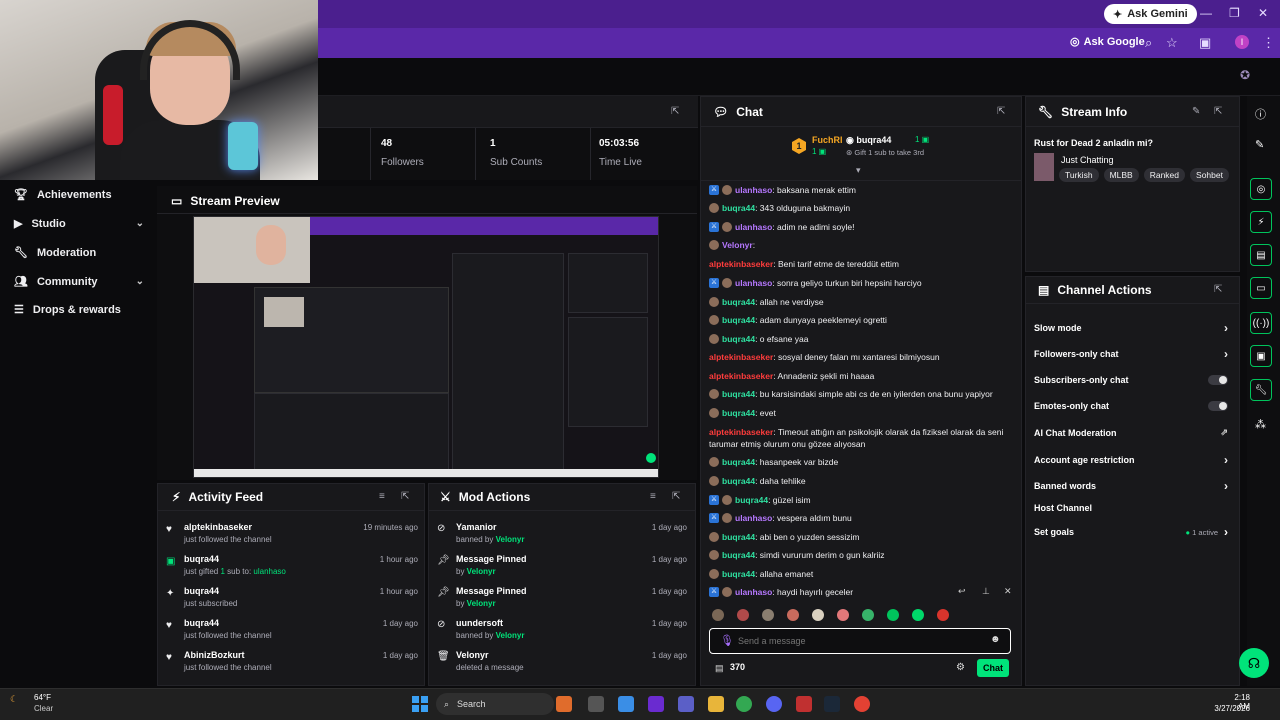 The height and width of the screenshot is (720, 1280). I want to click on chat-message: ⚔ ulanhaso: haydi hayırlı geceler, so click(862, 592).